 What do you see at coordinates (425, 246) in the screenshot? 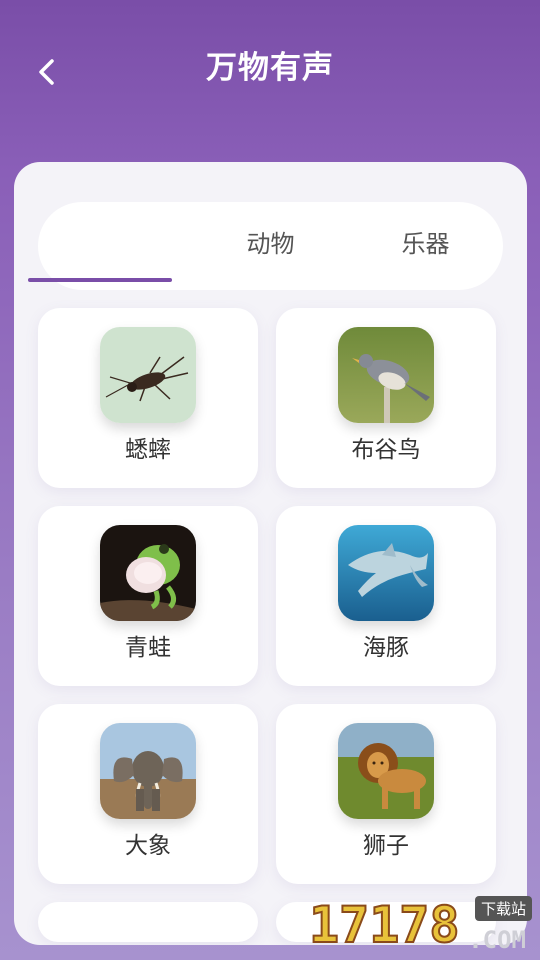
I see `tab-instruments: 乐器` at bounding box center [425, 246].